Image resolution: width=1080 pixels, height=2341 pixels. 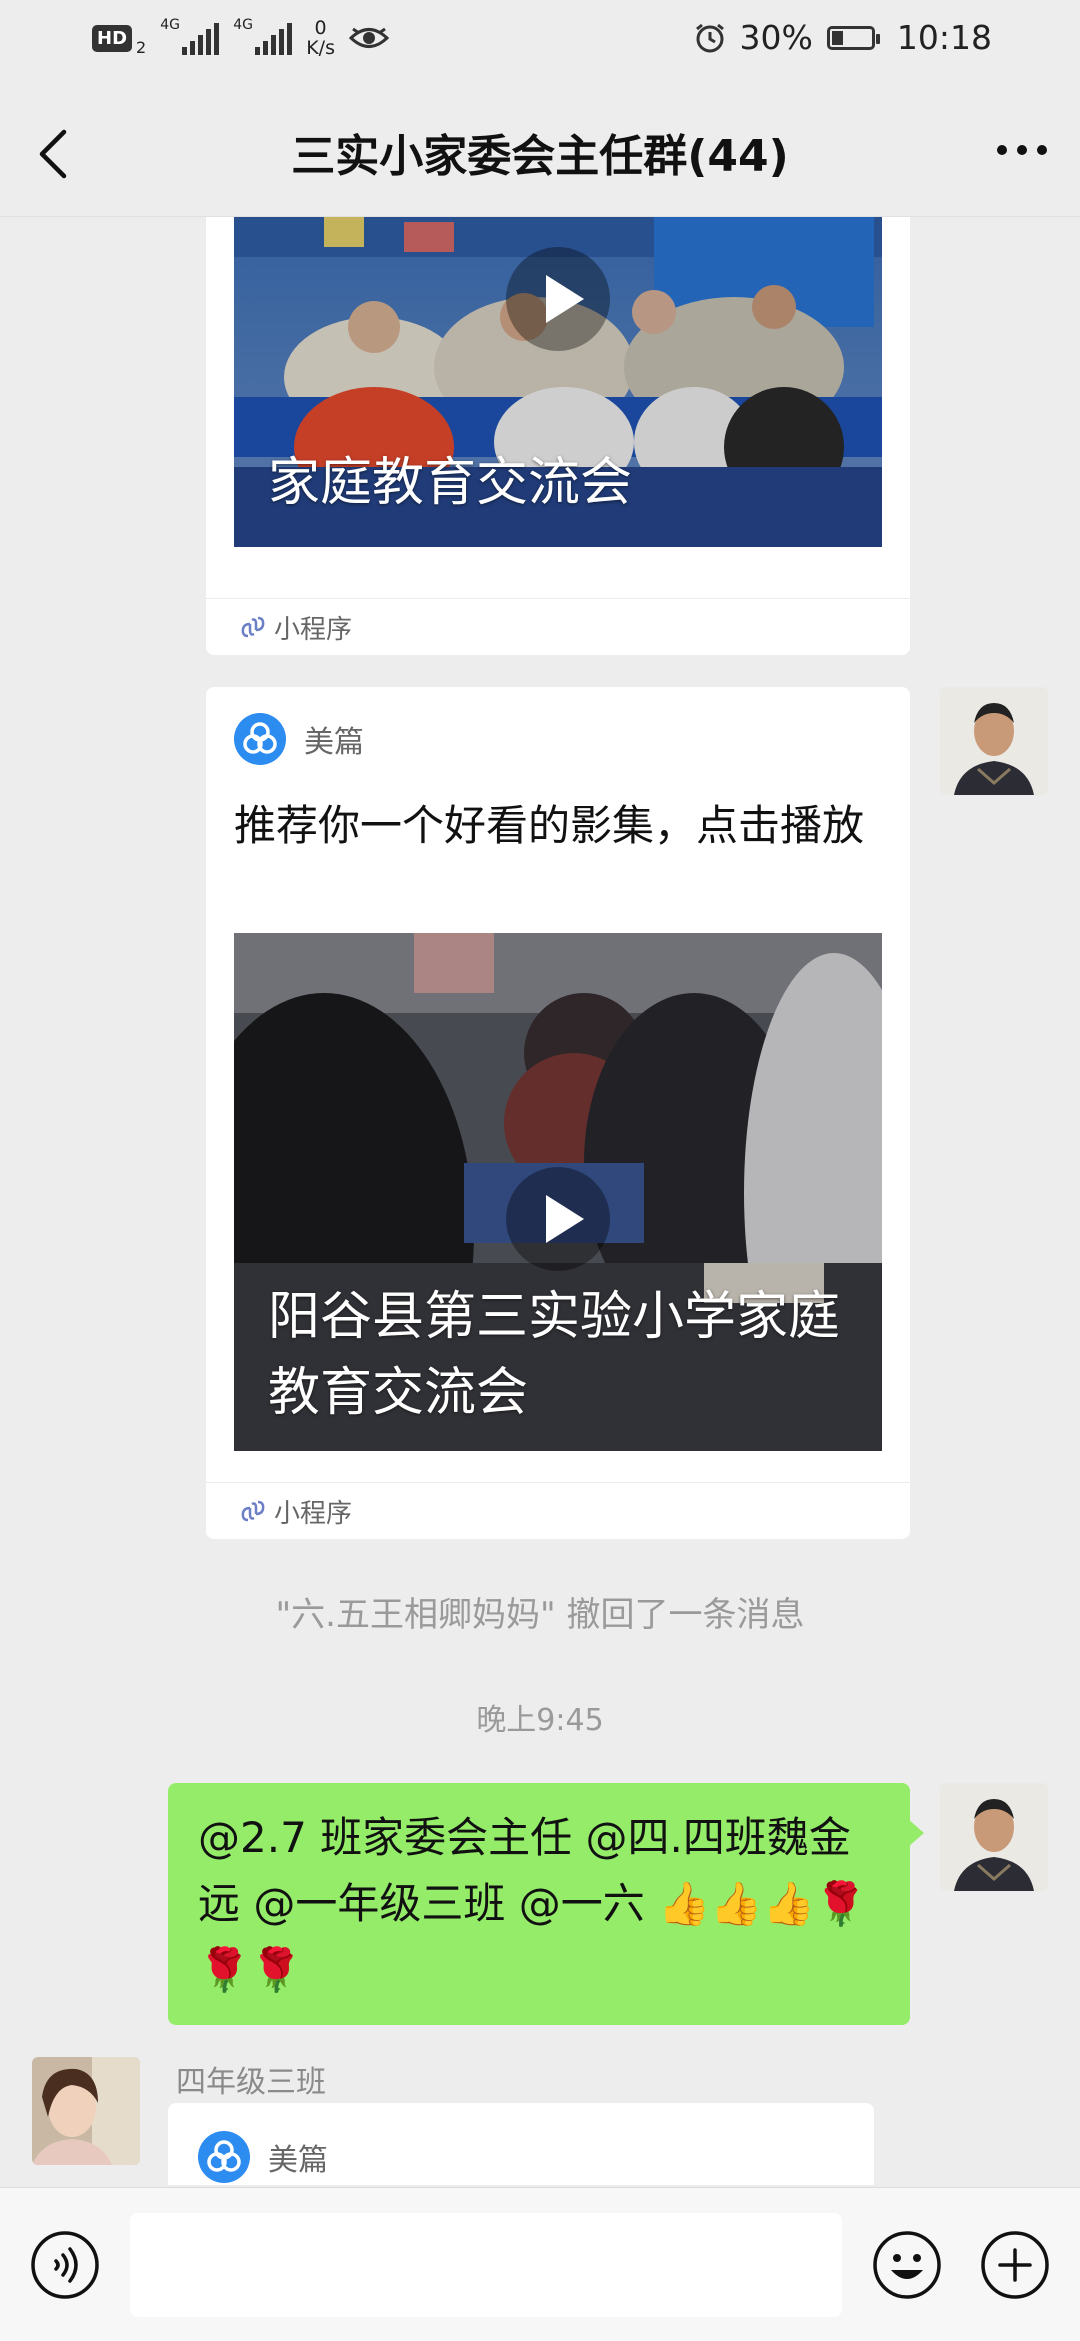 I want to click on chat-title: 三实小家委会主任群(44), so click(x=540, y=156).